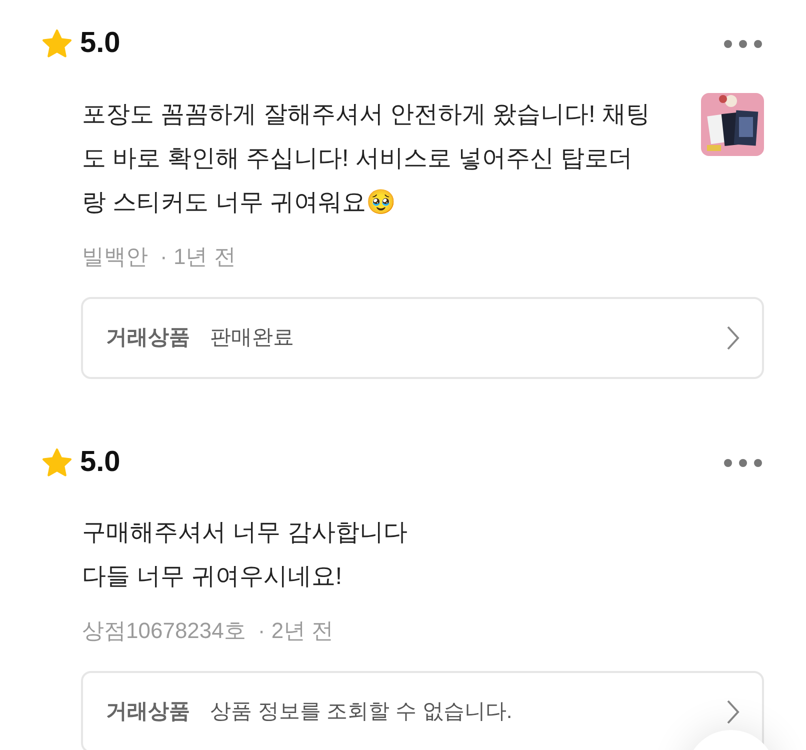  What do you see at coordinates (361, 712) in the screenshot?
I see `product-status: 상품 정보를 조회할 수 없습니다.` at bounding box center [361, 712].